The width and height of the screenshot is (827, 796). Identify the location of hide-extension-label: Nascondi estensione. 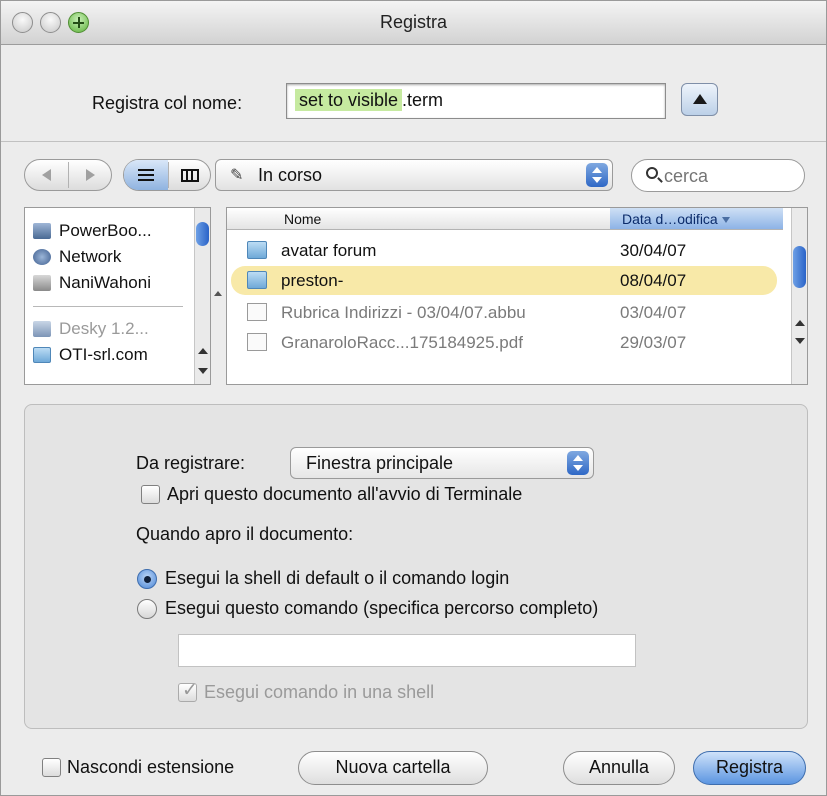
(151, 767).